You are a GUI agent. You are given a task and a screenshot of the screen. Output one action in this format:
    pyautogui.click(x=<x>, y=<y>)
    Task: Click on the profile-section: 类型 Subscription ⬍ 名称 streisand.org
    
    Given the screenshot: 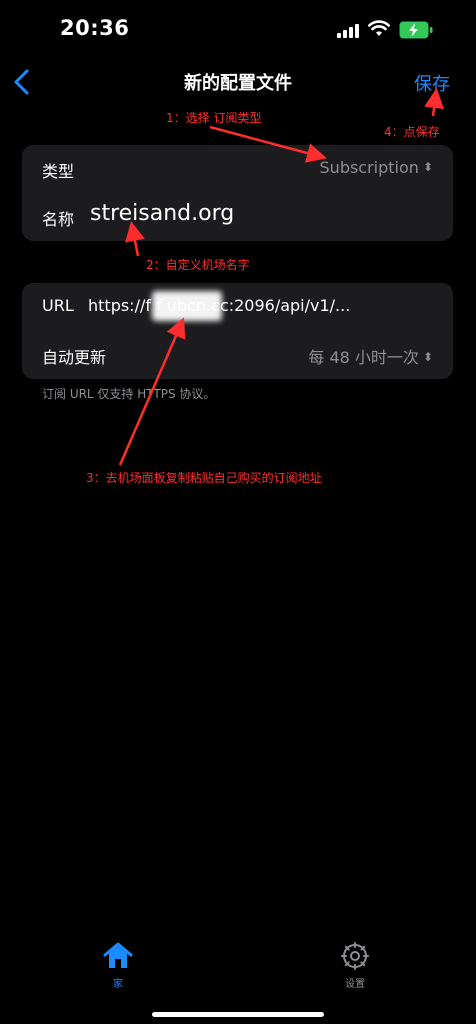 What is the action you would take?
    pyautogui.click(x=237, y=193)
    